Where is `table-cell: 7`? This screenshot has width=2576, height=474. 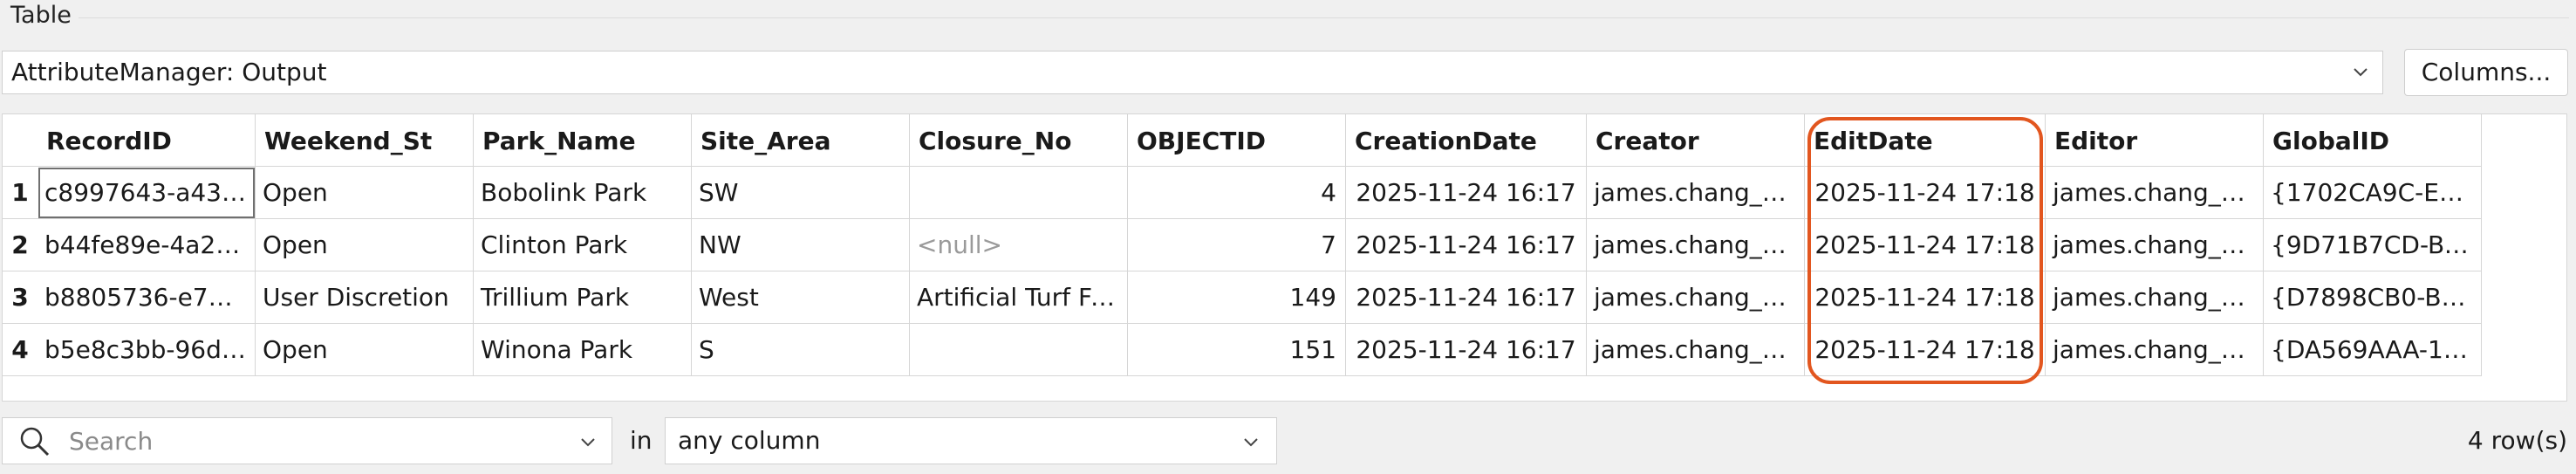 table-cell: 7 is located at coordinates (1237, 245).